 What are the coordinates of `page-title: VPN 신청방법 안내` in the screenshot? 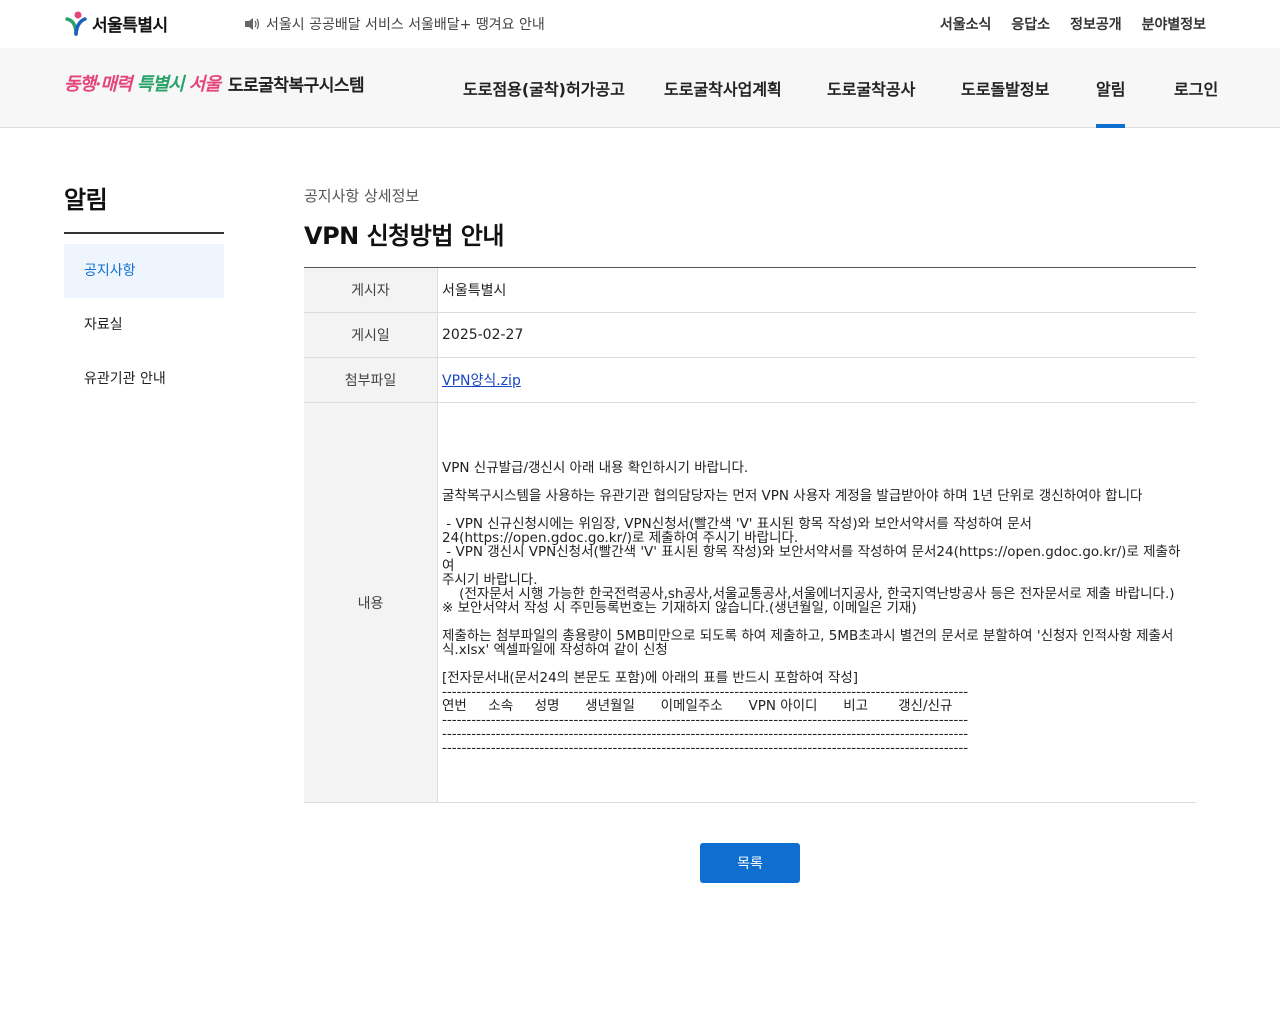 It's located at (404, 236).